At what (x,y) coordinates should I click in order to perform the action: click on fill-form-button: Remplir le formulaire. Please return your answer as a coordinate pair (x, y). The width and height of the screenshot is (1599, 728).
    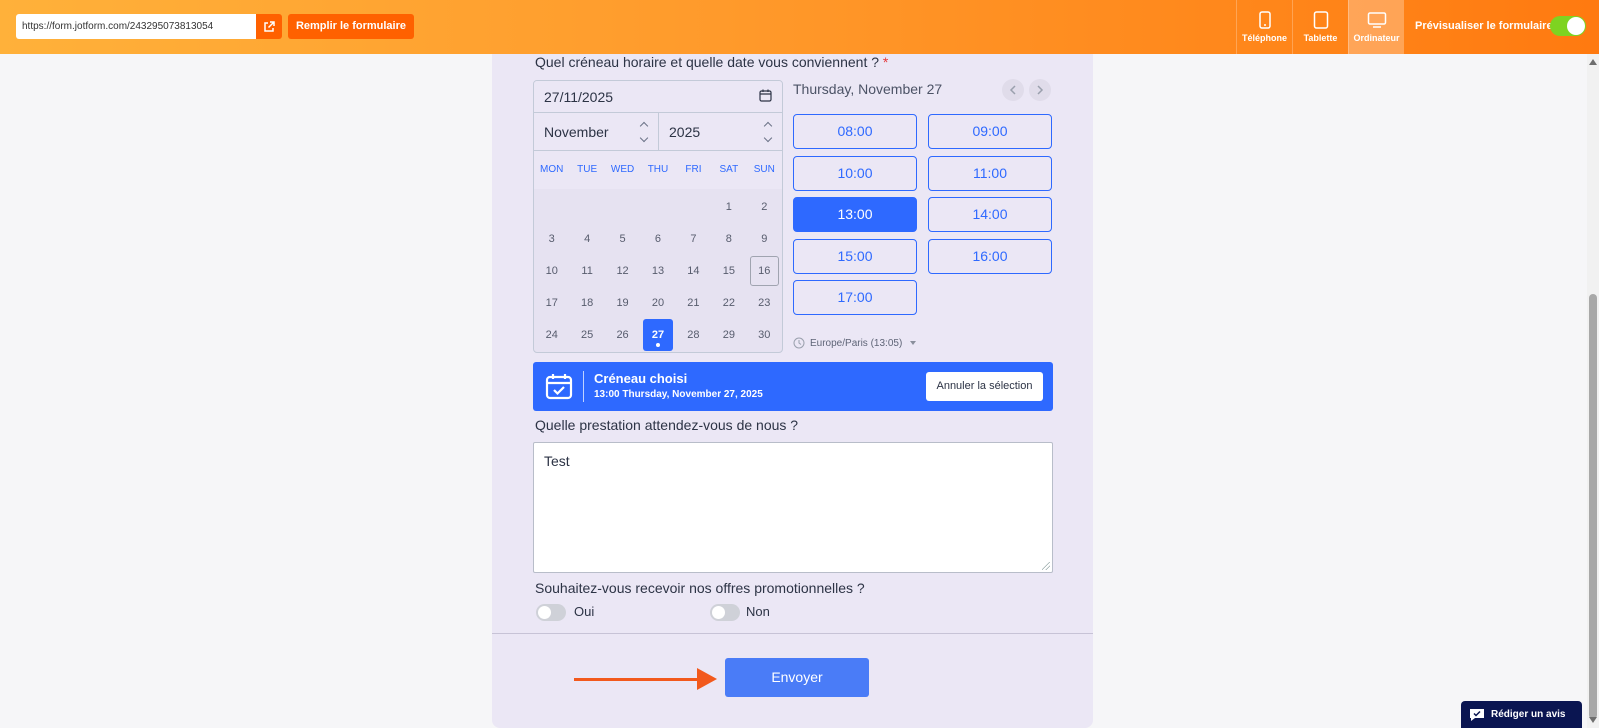
    Looking at the image, I should click on (351, 26).